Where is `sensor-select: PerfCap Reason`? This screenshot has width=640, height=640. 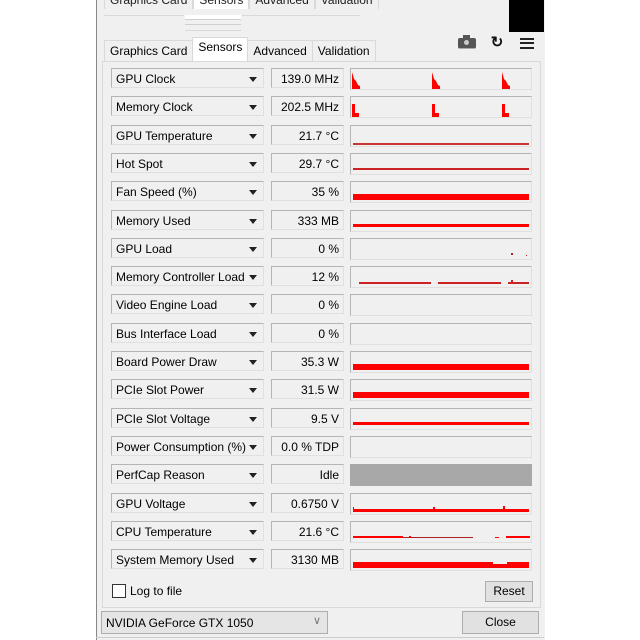
sensor-select: PerfCap Reason is located at coordinates (187, 474).